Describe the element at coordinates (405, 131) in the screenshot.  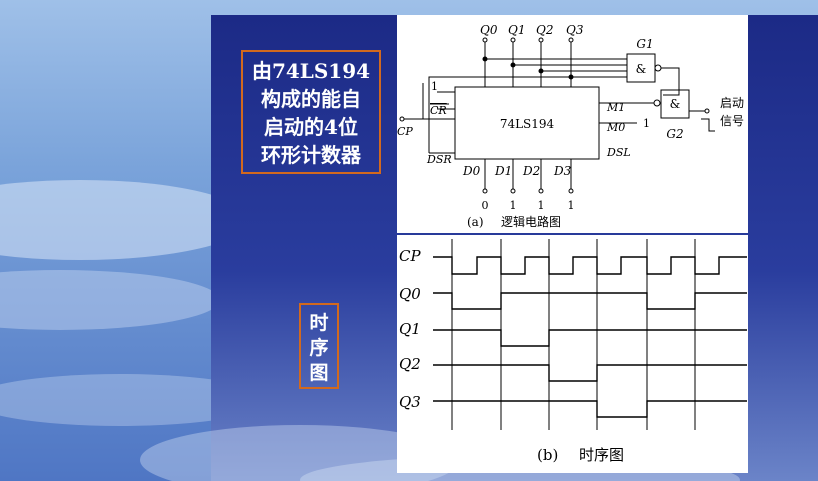
I see `pin-cp: CP` at that location.